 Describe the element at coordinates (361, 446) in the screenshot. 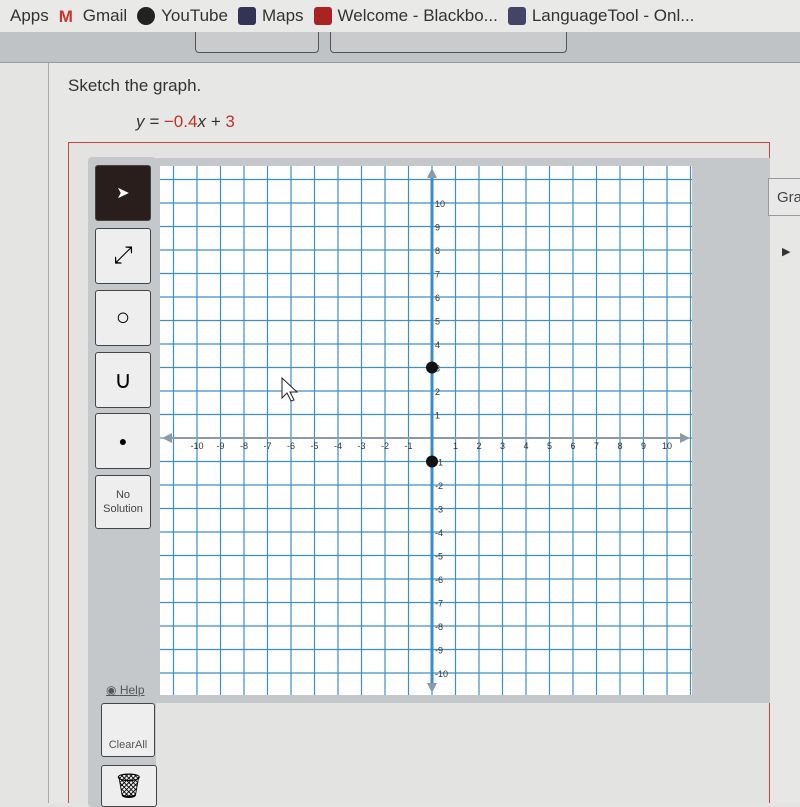

I see `x-tick-label: -3` at that location.